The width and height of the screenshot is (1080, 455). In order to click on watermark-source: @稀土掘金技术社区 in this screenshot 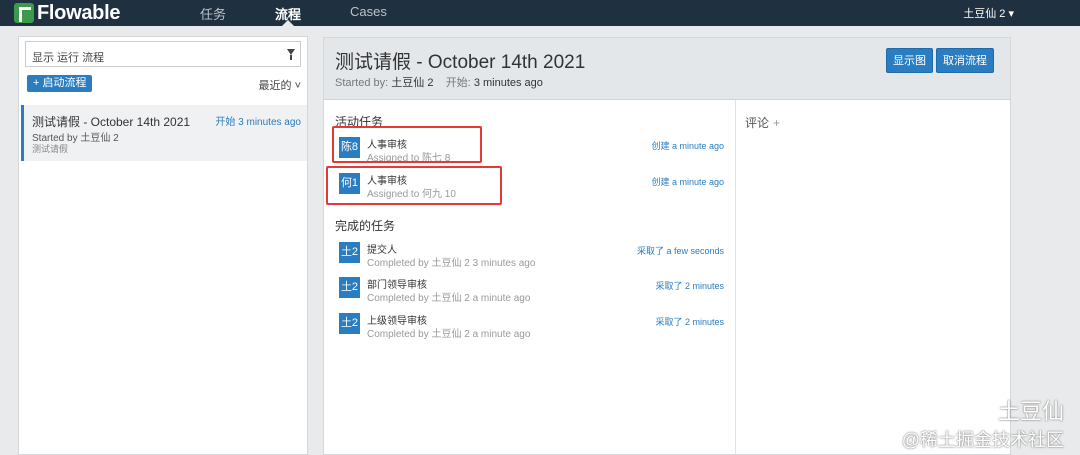, I will do `click(982, 440)`.